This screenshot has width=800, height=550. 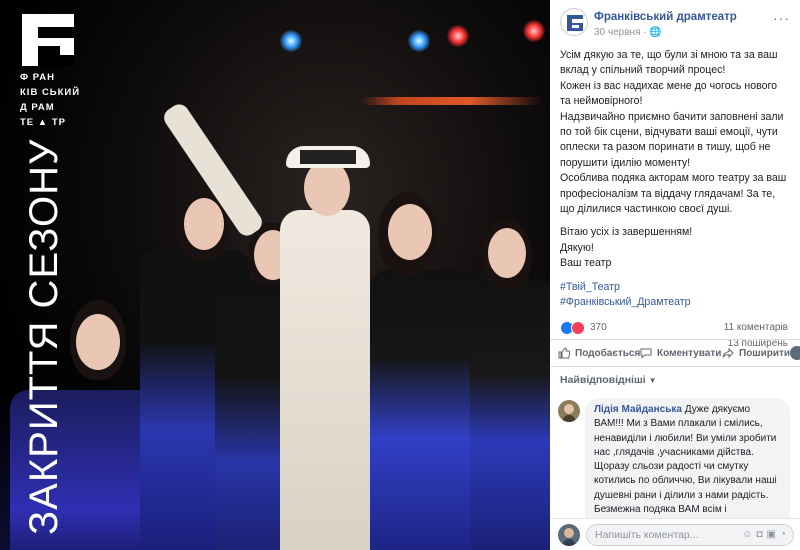 I want to click on camera-icon: ◘, so click(x=761, y=534).